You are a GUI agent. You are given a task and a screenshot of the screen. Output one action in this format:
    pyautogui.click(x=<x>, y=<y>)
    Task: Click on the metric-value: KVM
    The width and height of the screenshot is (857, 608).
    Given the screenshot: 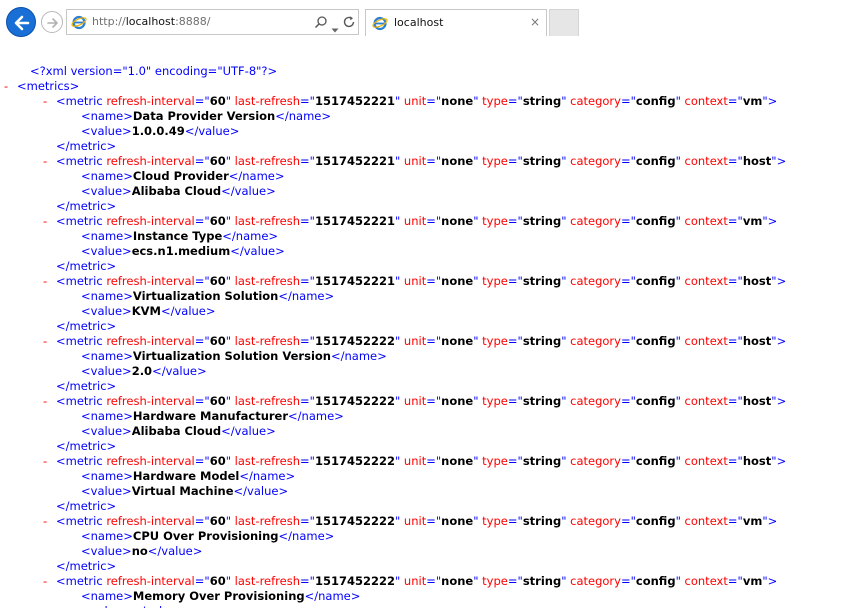 What is the action you would take?
    pyautogui.click(x=146, y=311)
    